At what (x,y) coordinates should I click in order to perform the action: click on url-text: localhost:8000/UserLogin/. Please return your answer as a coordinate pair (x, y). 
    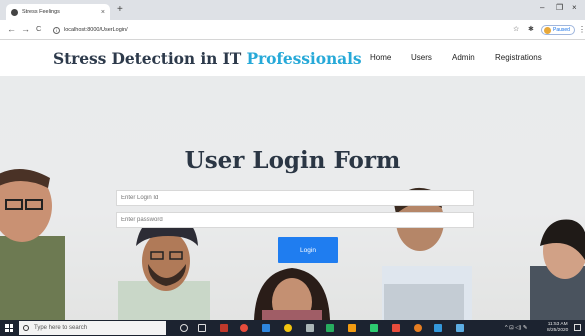
    Looking at the image, I should click on (96, 30).